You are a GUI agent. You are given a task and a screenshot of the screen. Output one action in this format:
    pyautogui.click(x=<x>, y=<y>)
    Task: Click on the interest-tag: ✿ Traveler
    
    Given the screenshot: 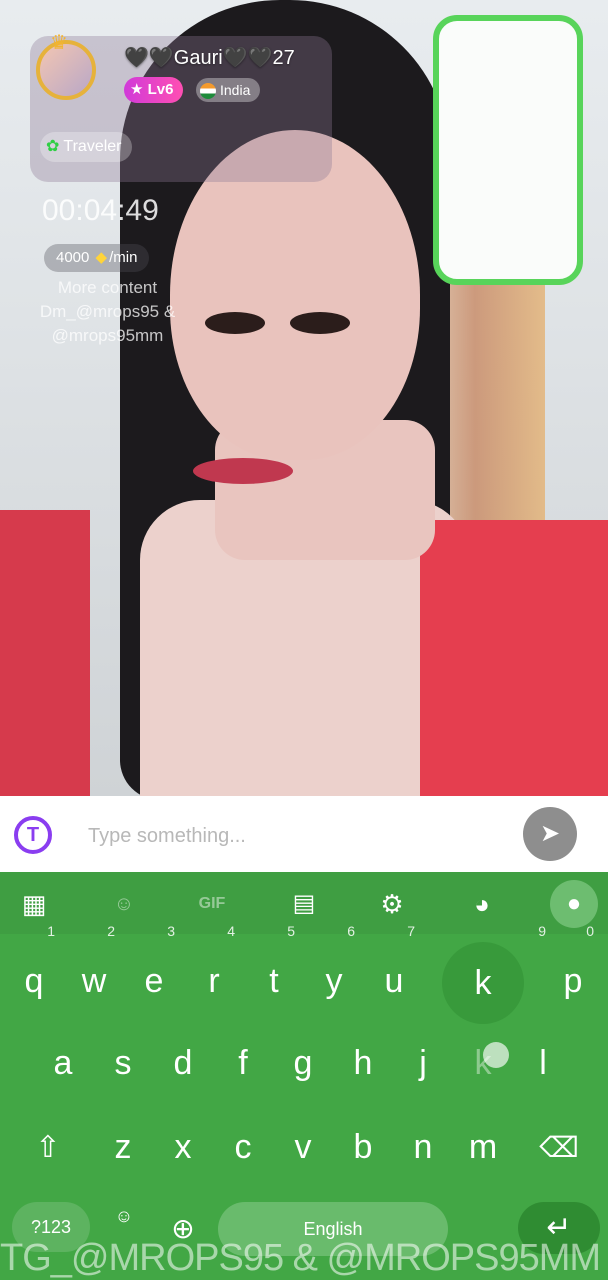 What is the action you would take?
    pyautogui.click(x=86, y=147)
    